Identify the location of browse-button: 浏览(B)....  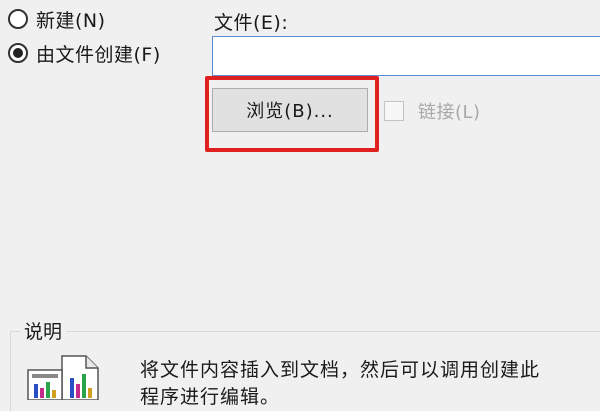
(290, 110).